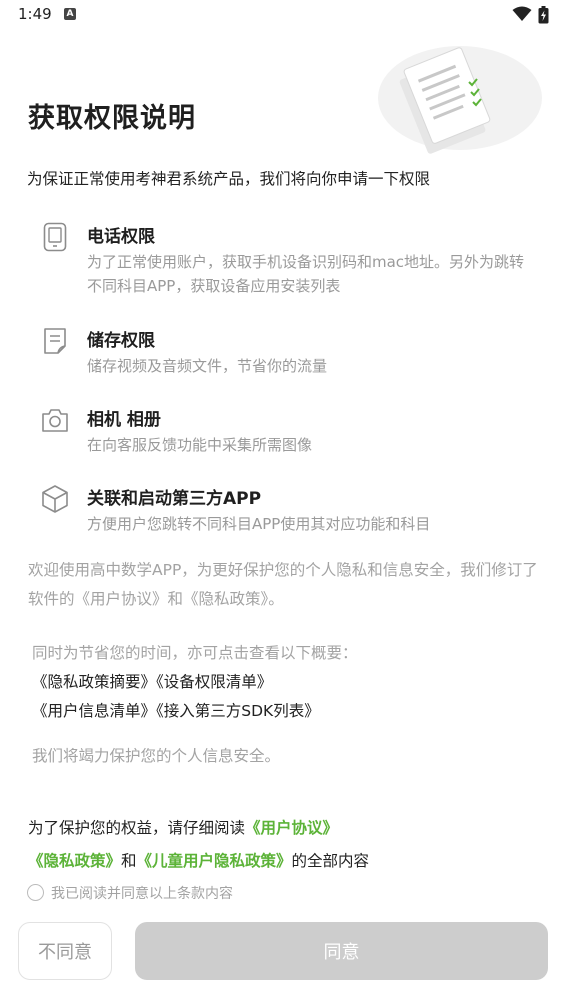 This screenshot has width=566, height=1008. Describe the element at coordinates (137, 828) in the screenshot. I see `agreement-prefix: 为了保护您的权益，请仔细阅读` at that location.